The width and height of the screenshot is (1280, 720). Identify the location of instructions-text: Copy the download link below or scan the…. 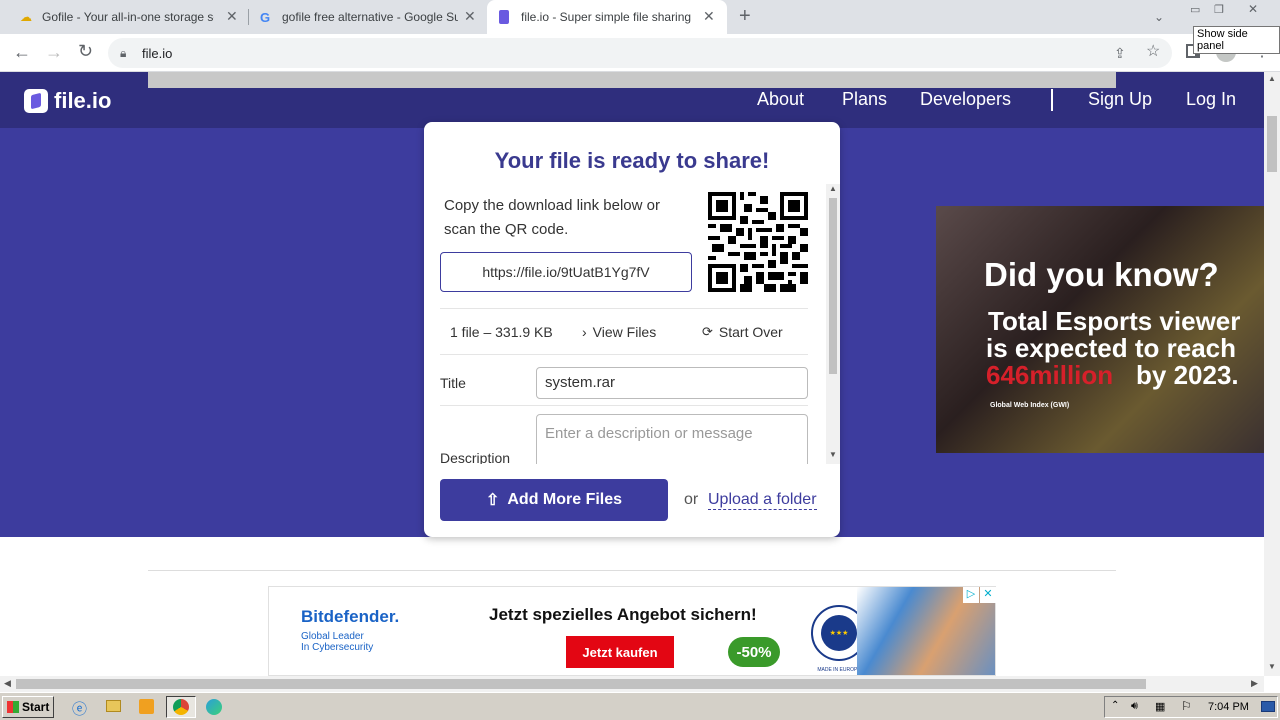
(552, 217).